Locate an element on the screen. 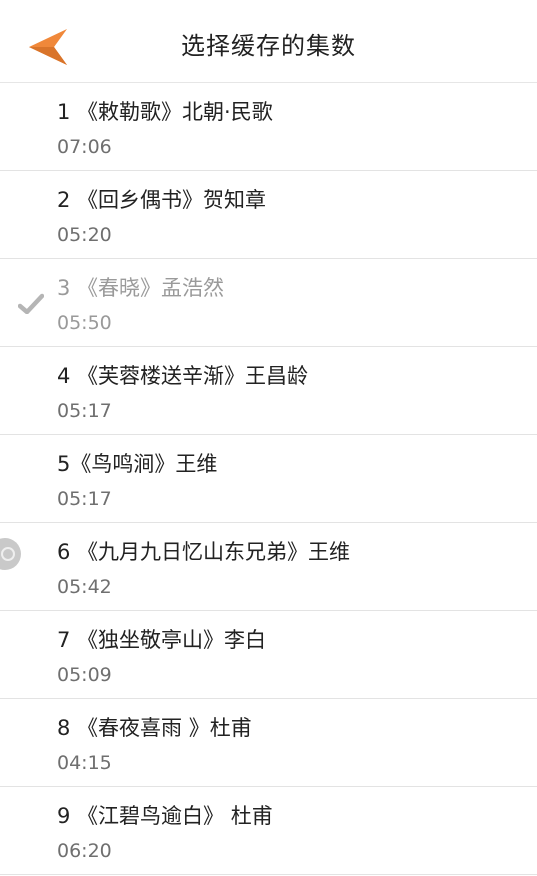 The image size is (537, 876). episode-title: 1 《敕勒歌》北朝·民歌 is located at coordinates (165, 112).